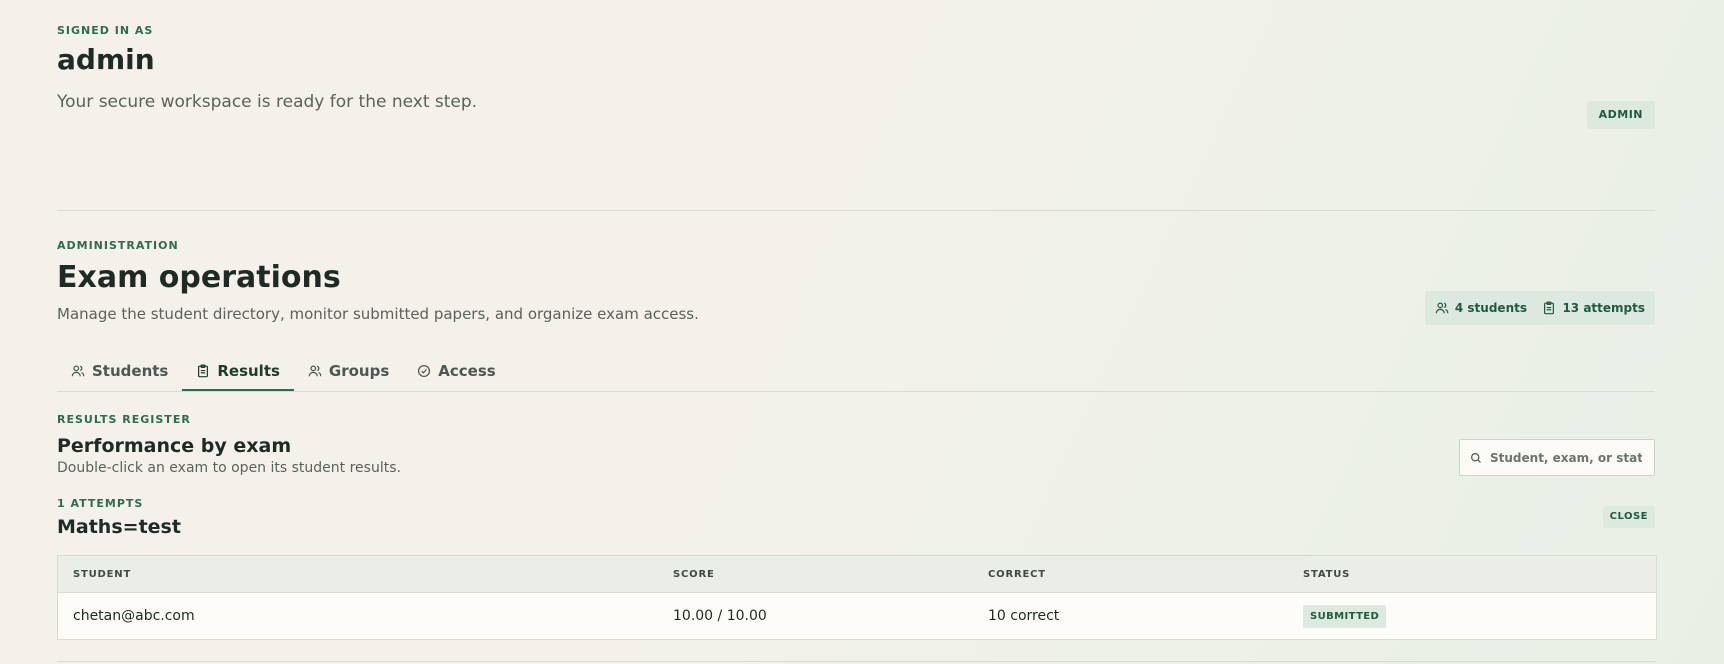  Describe the element at coordinates (720, 616) in the screenshot. I see `cell-score: 10.00 / 10.00` at that location.